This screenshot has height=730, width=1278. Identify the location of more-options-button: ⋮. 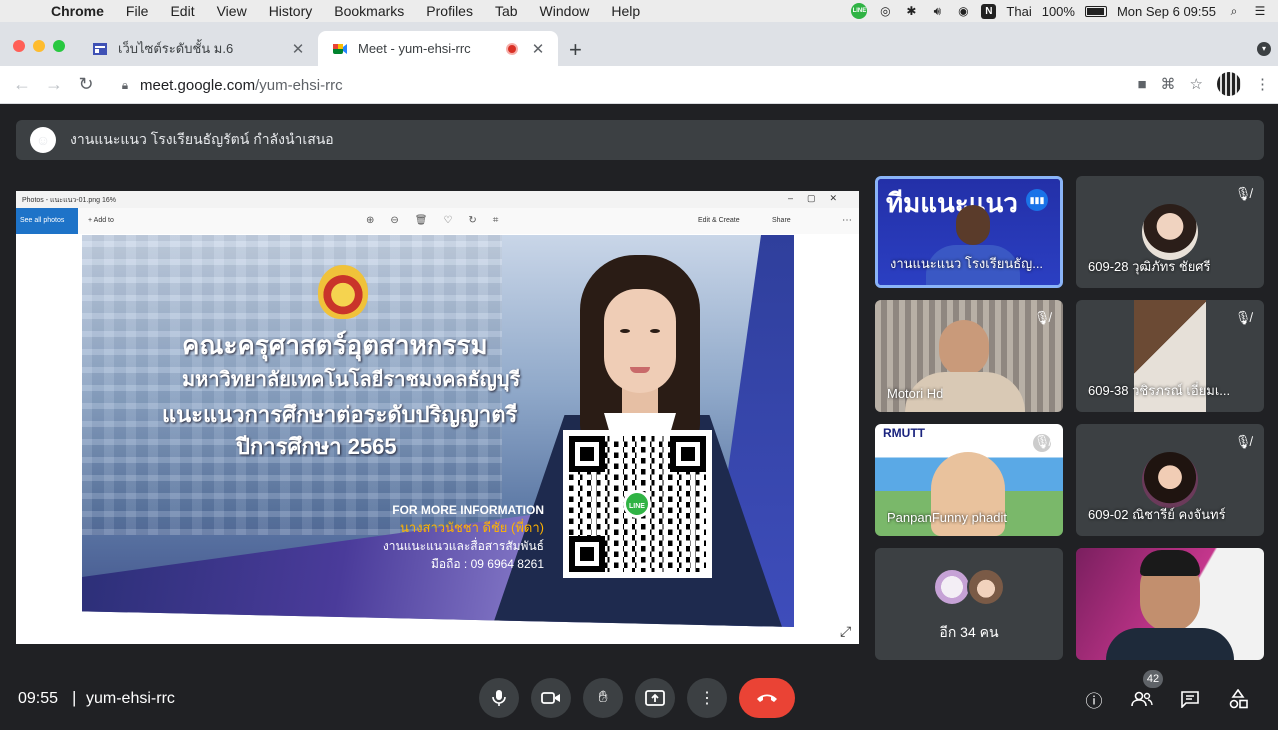
(707, 698).